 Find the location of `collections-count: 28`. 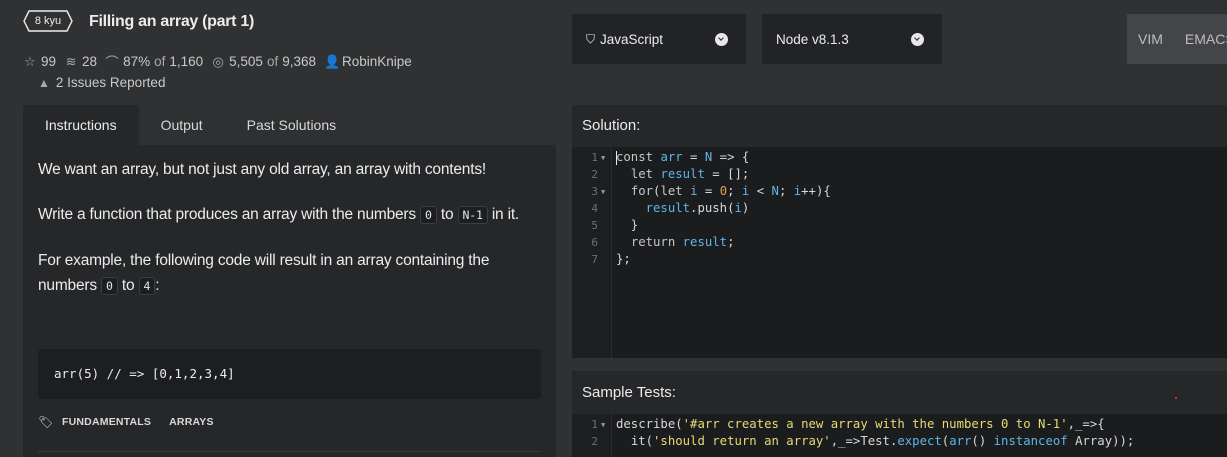

collections-count: 28 is located at coordinates (90, 61).